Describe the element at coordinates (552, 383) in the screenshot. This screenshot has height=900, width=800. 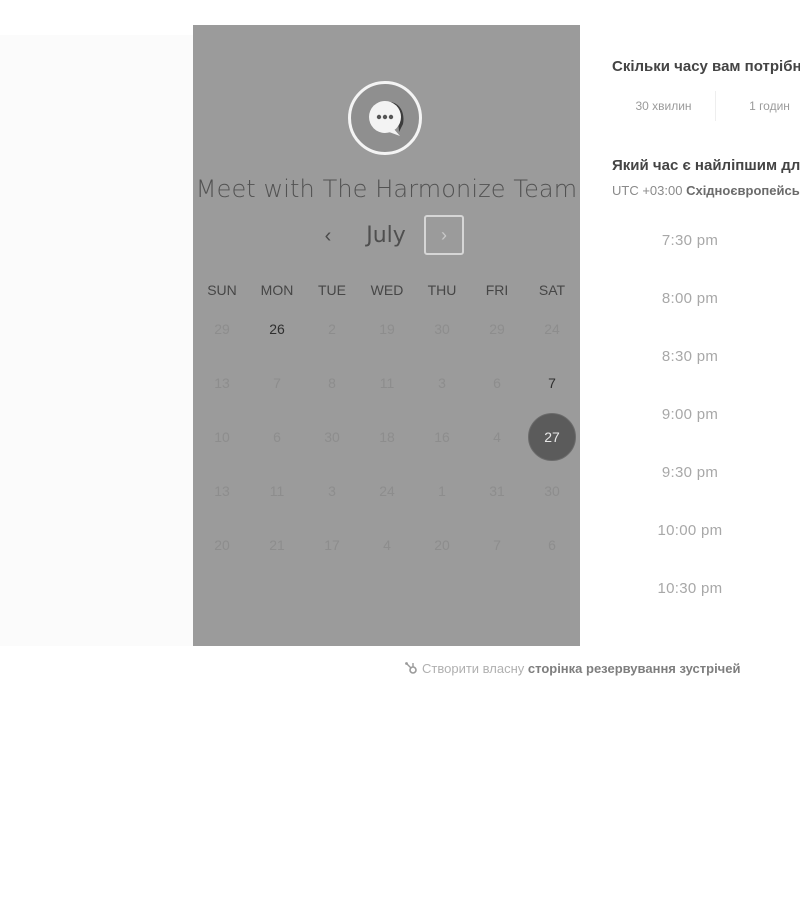
I see `calendar-day-available: 7` at that location.